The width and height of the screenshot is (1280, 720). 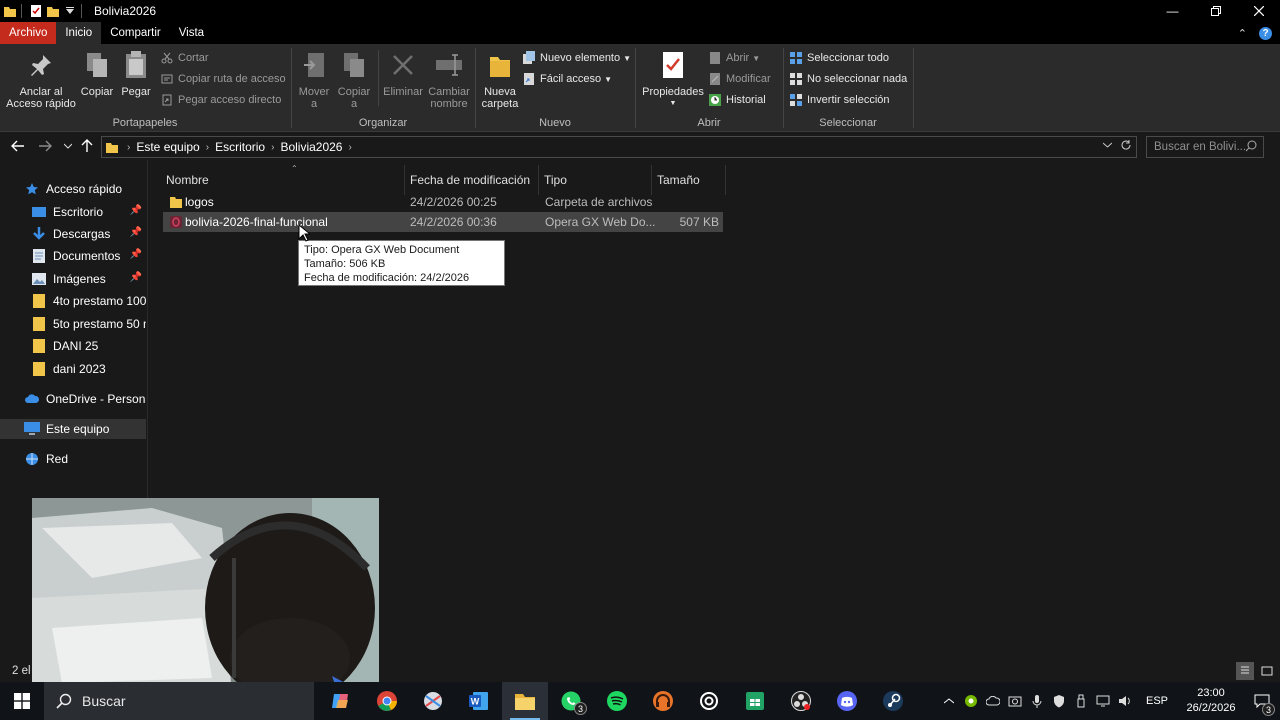 What do you see at coordinates (525, 701) in the screenshot?
I see `taskbar-app-file-explorer` at bounding box center [525, 701].